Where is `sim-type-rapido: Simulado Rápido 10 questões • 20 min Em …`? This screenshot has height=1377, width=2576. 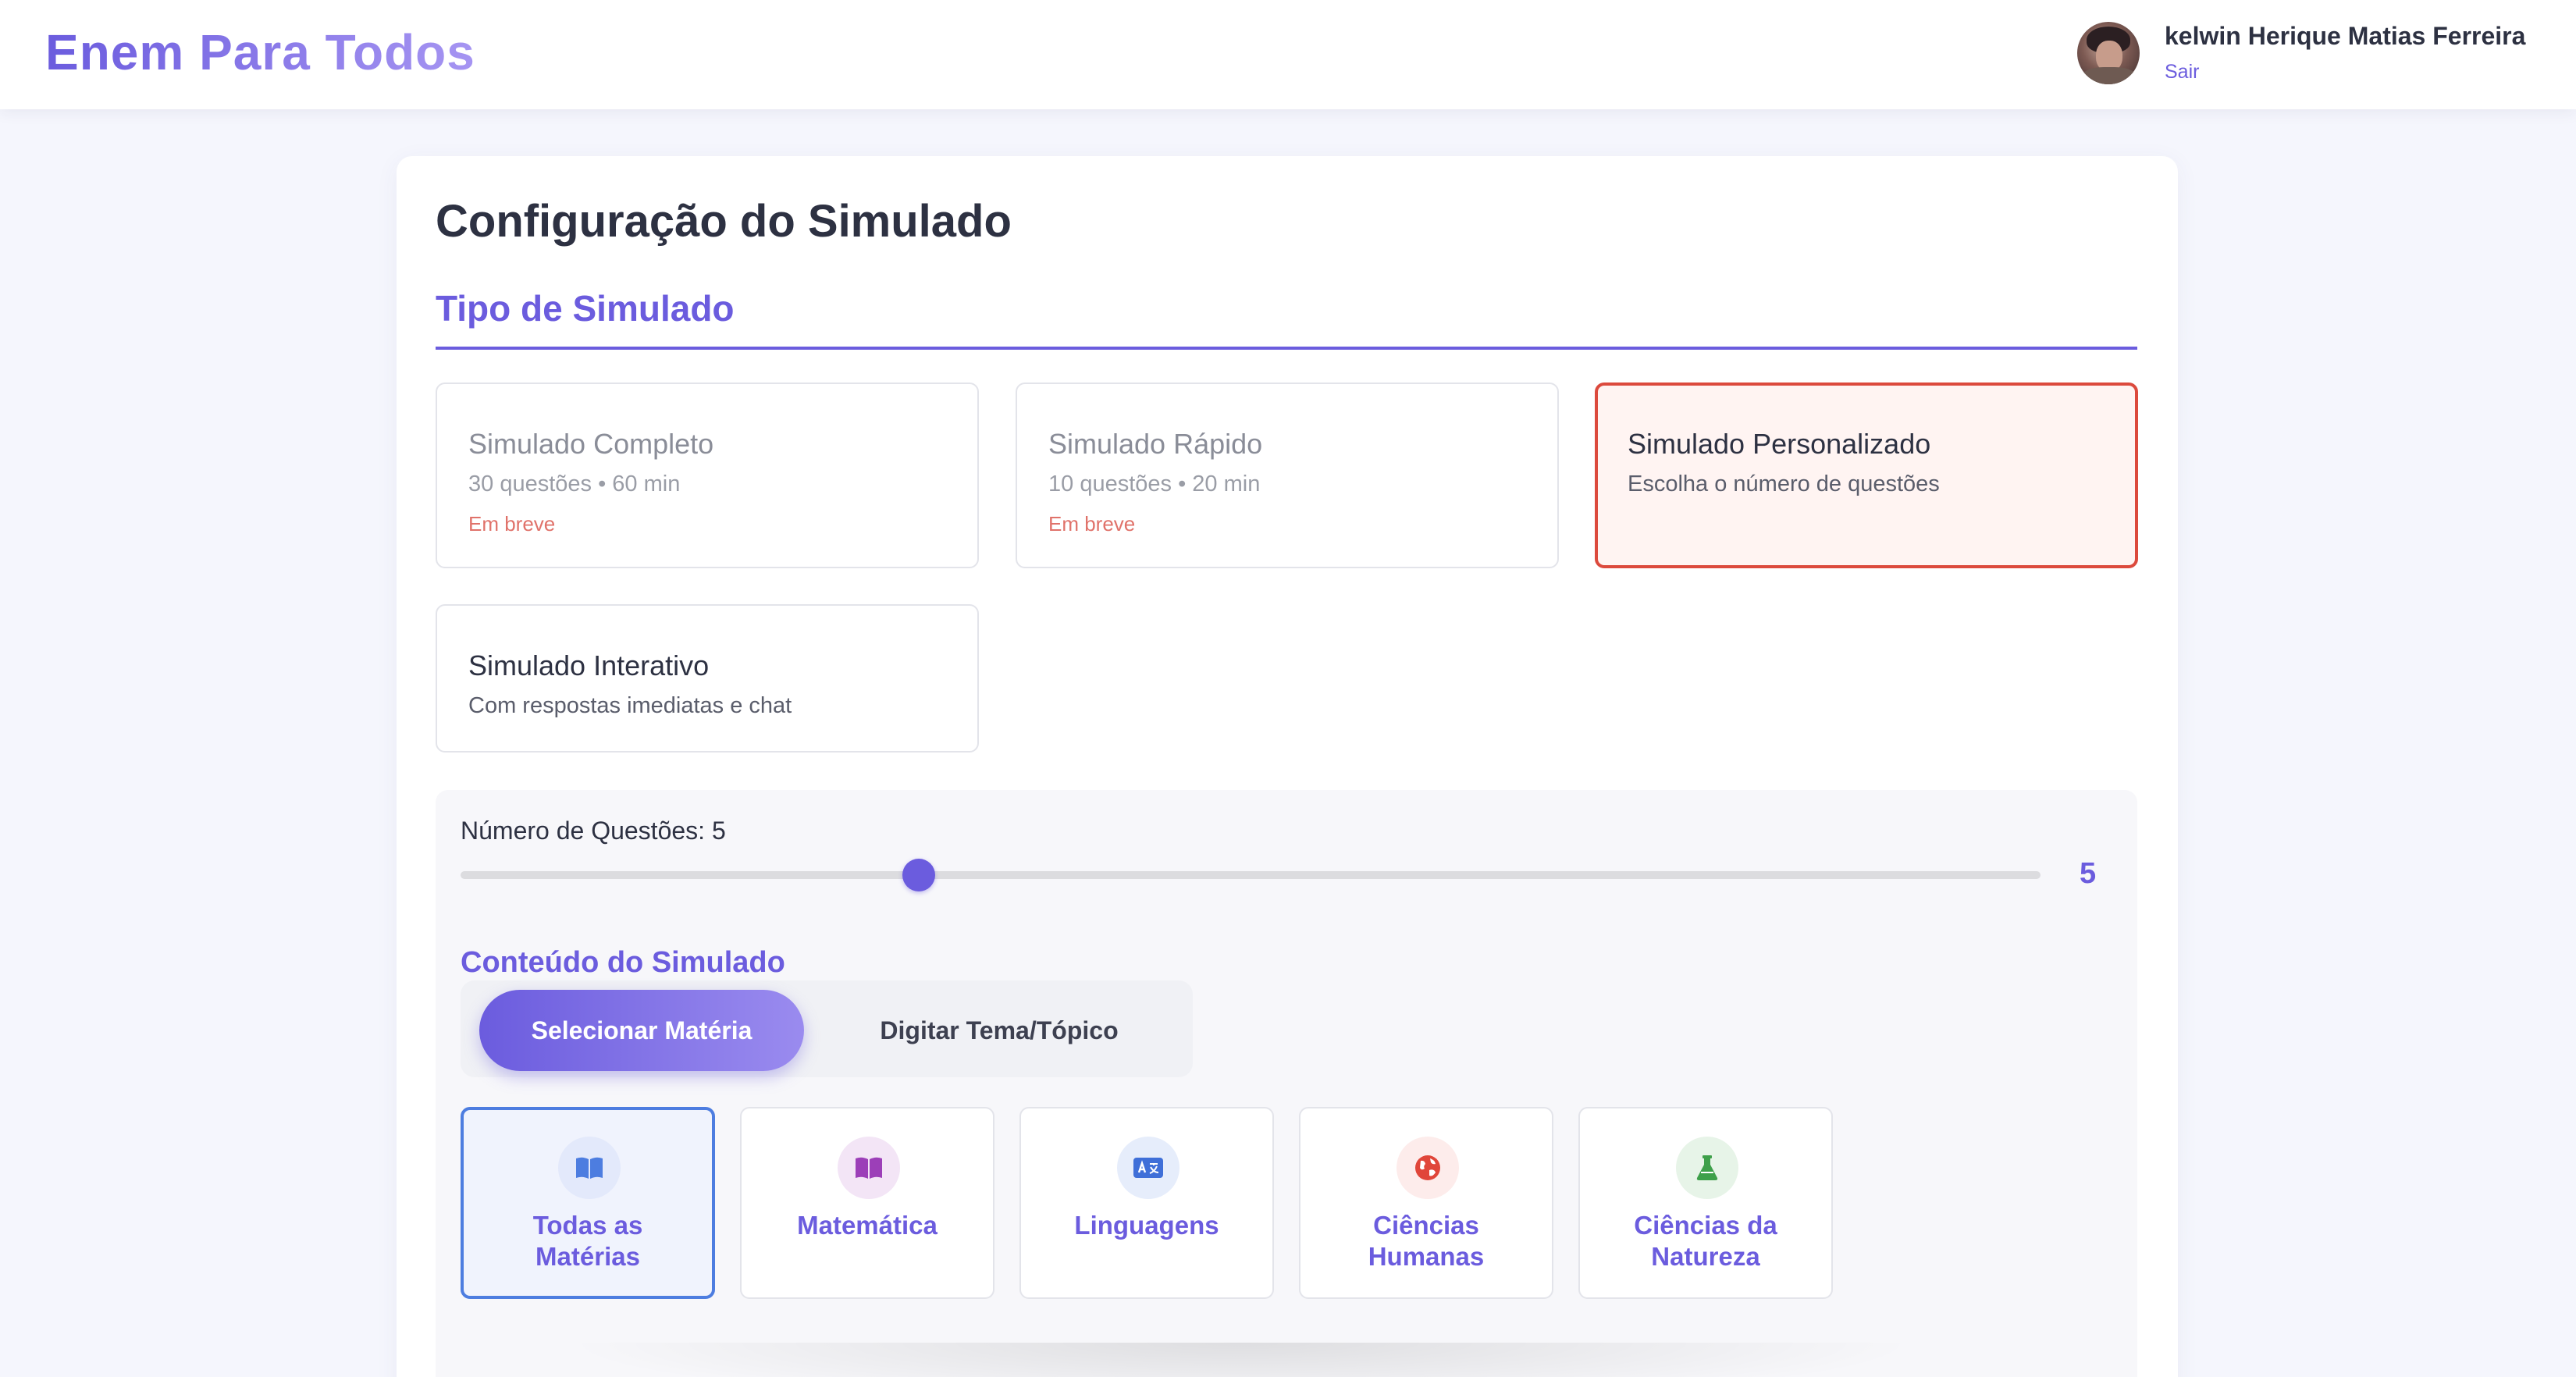
sim-type-rapido: Simulado Rápido 10 questões • 20 min Em … is located at coordinates (1287, 475).